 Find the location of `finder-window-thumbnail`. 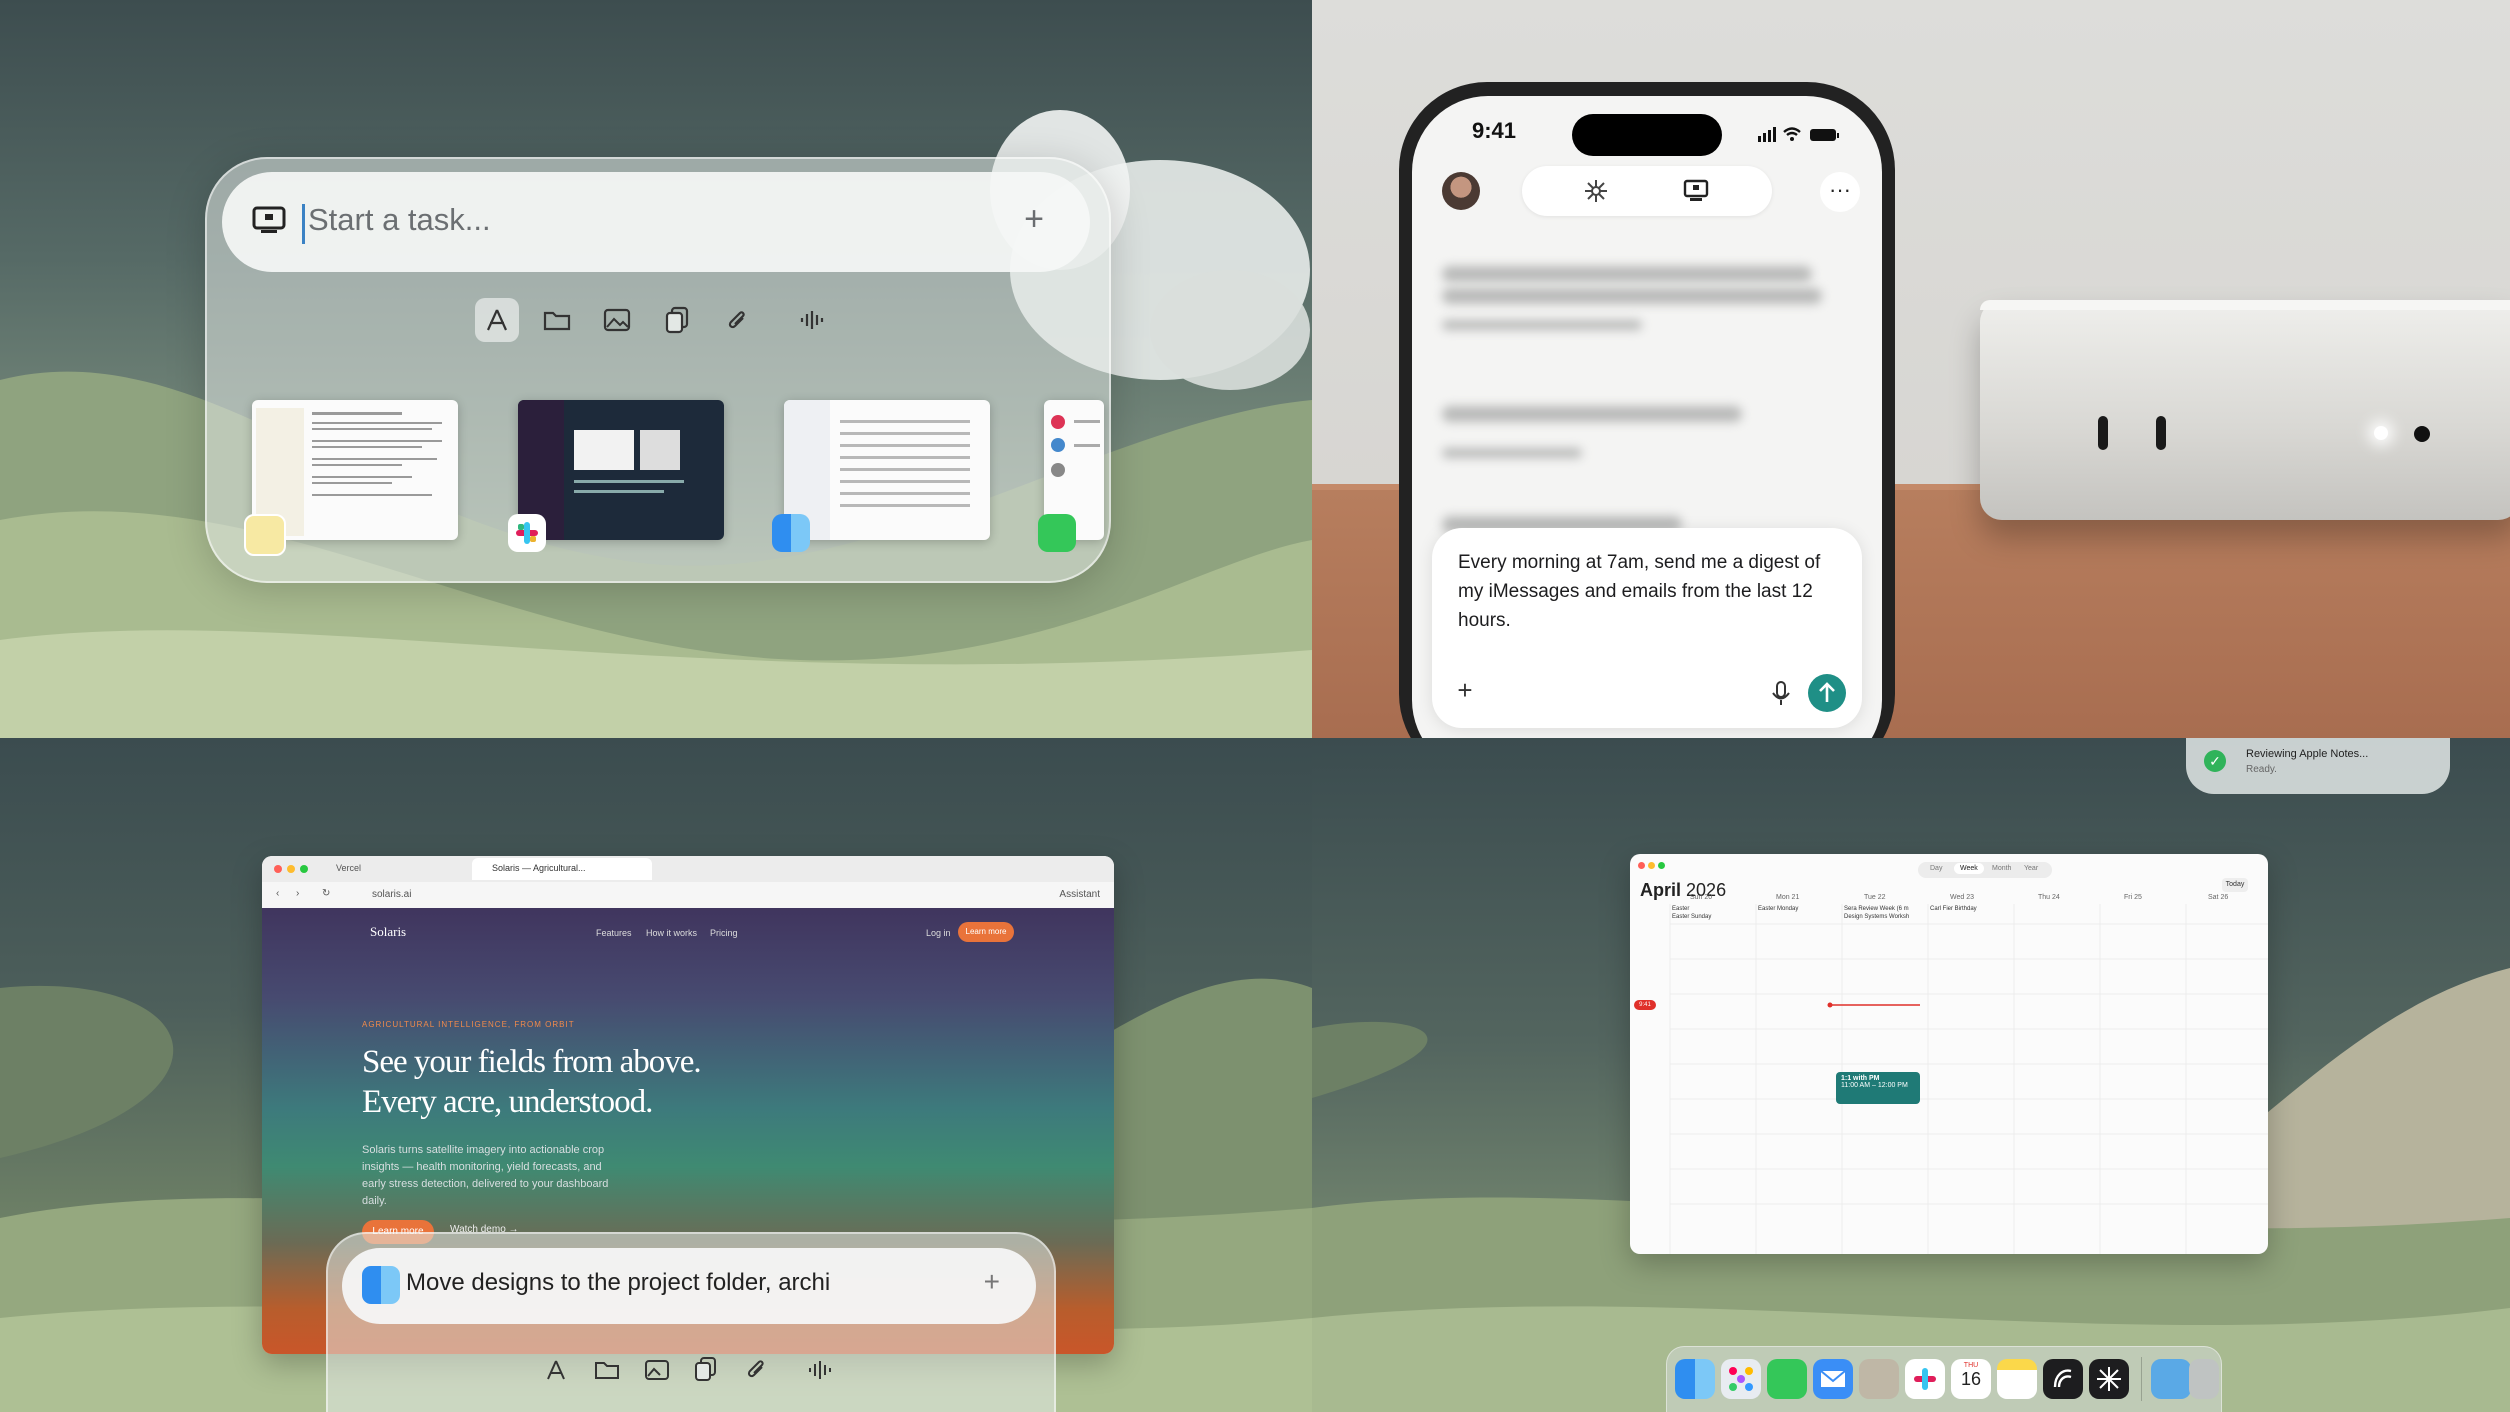

finder-window-thumbnail is located at coordinates (887, 470).